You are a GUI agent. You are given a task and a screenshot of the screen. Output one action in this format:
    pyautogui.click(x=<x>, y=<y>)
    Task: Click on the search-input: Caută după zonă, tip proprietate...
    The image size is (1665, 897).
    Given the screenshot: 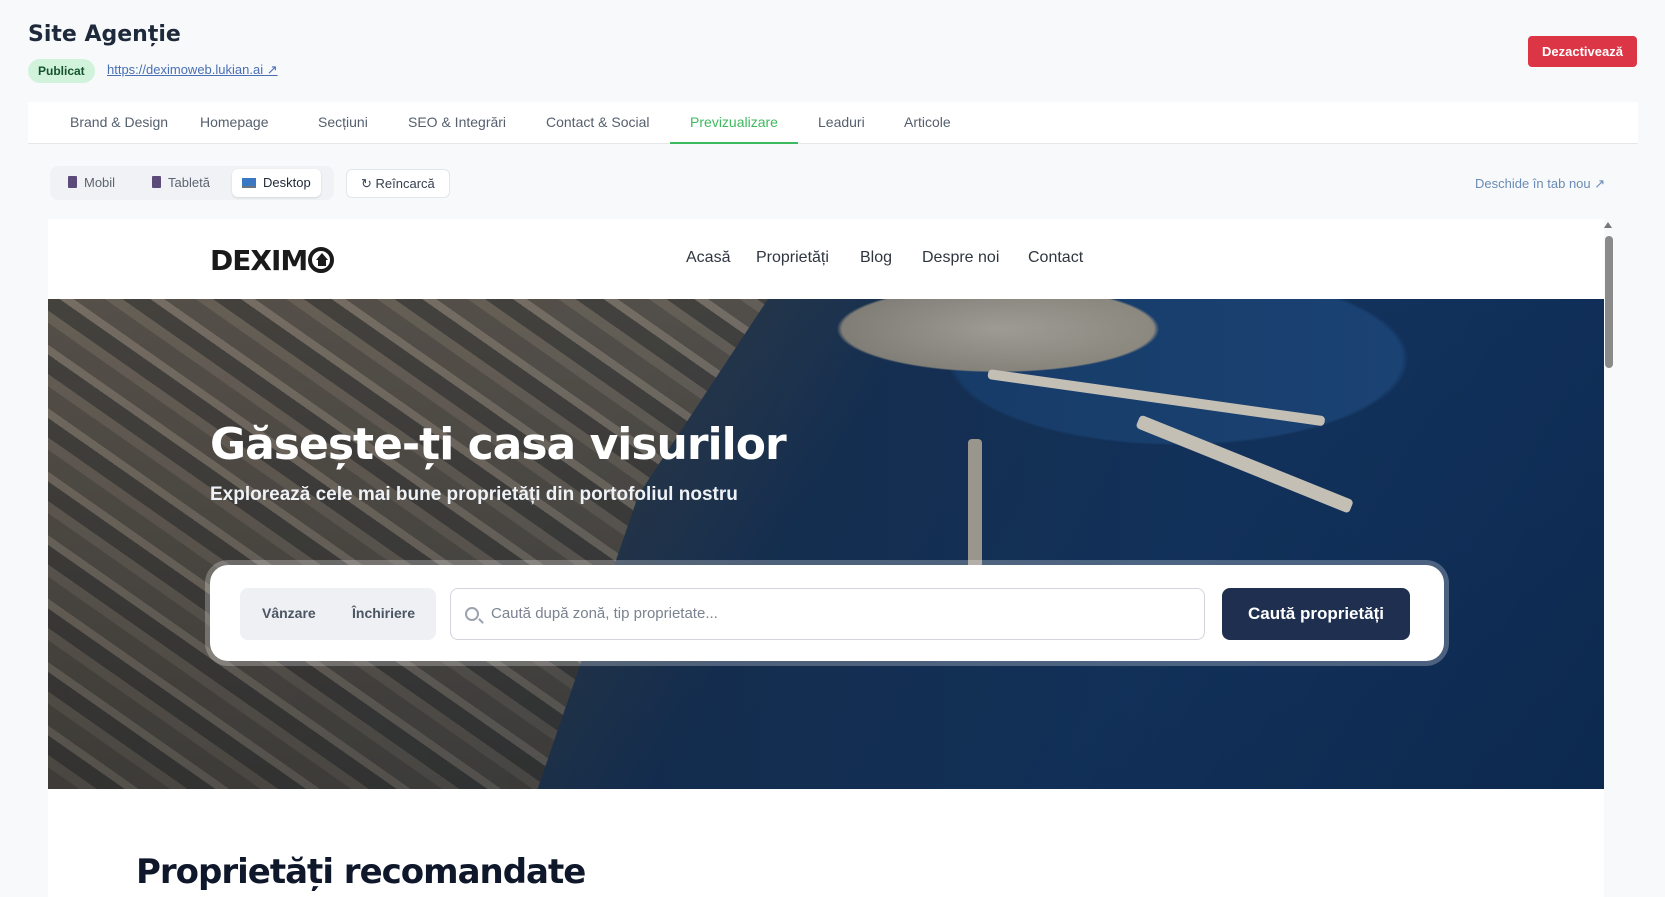 What is the action you would take?
    pyautogui.click(x=827, y=614)
    